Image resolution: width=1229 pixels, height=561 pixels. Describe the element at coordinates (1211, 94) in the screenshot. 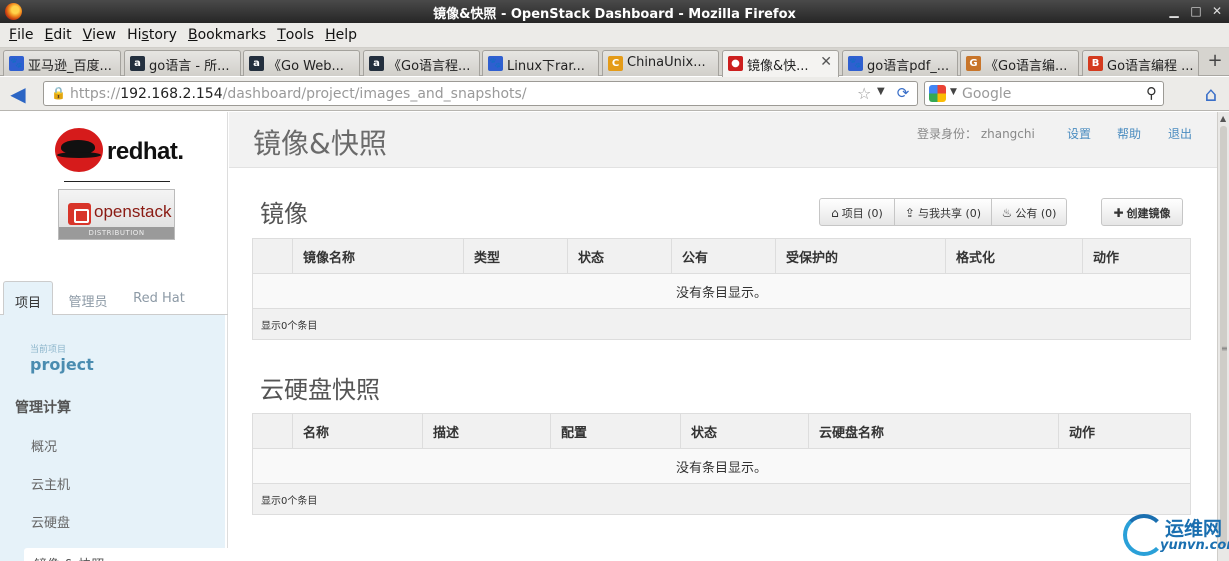

I see `home-button: ⌂` at that location.